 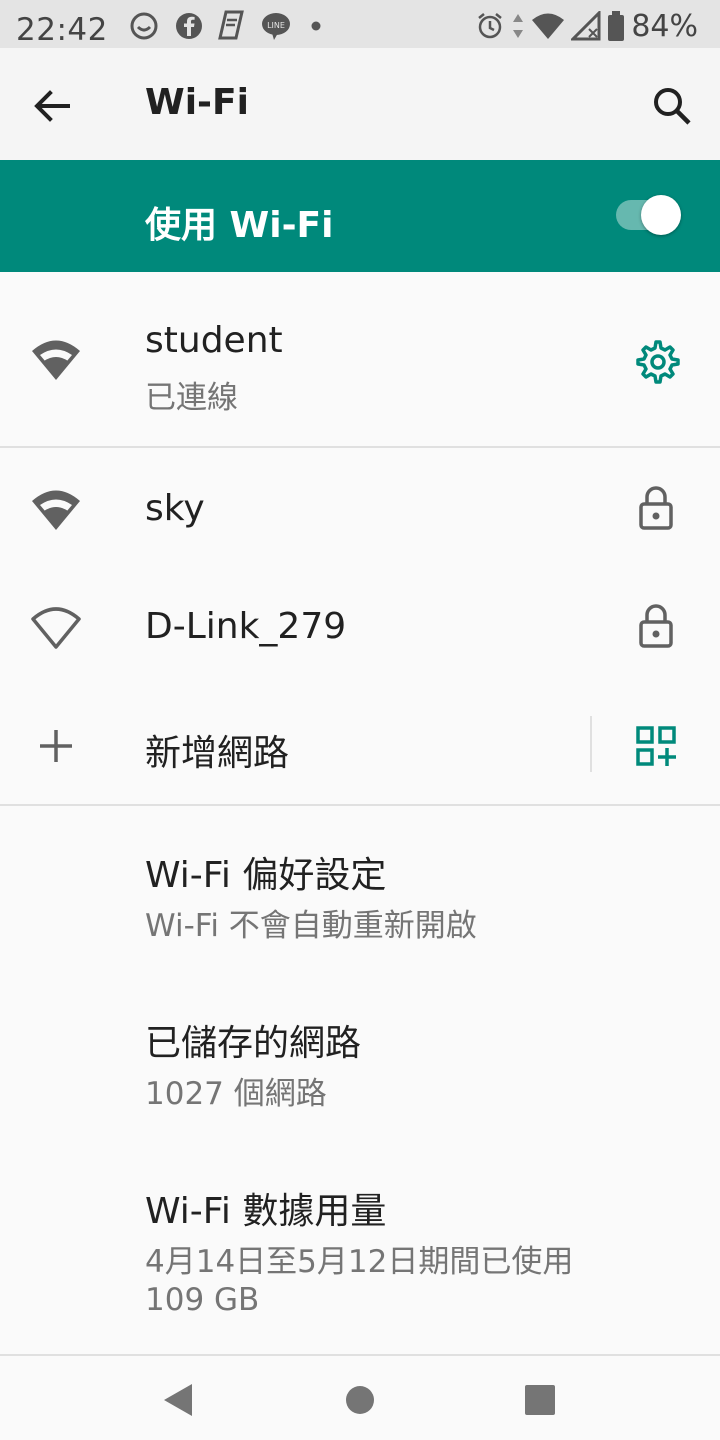 I want to click on facebook-icon, so click(x=189, y=26).